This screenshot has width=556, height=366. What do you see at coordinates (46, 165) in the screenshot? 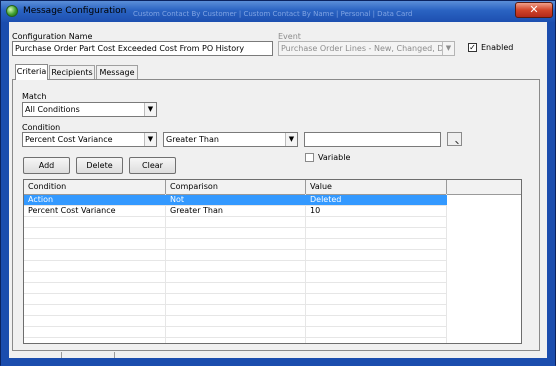
I see `add-button: Add` at bounding box center [46, 165].